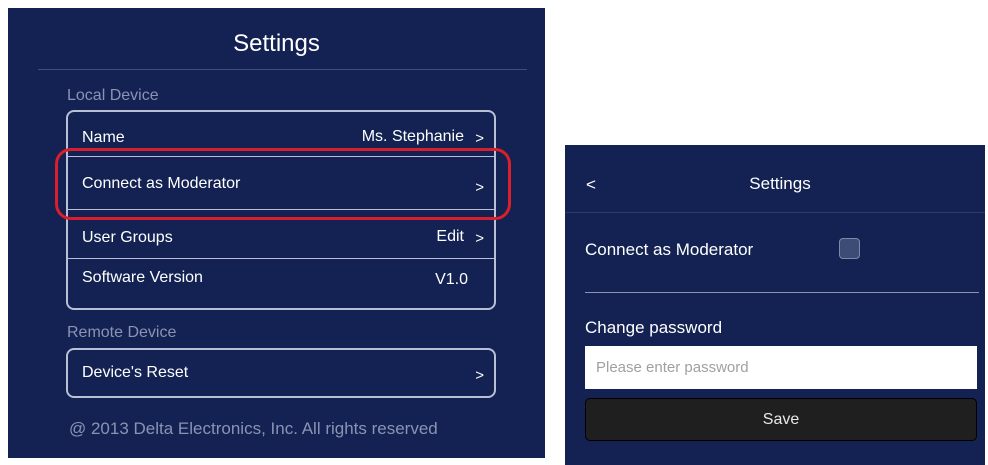 This screenshot has width=988, height=465. I want to click on software-version-value: V1.0, so click(451, 279).